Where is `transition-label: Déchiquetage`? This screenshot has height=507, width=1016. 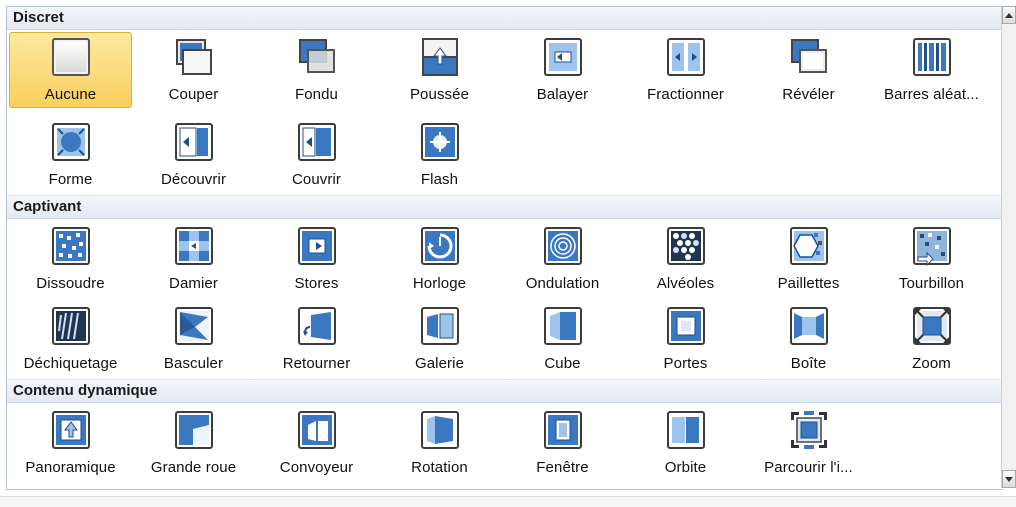
transition-label: Déchiquetage is located at coordinates (70, 363).